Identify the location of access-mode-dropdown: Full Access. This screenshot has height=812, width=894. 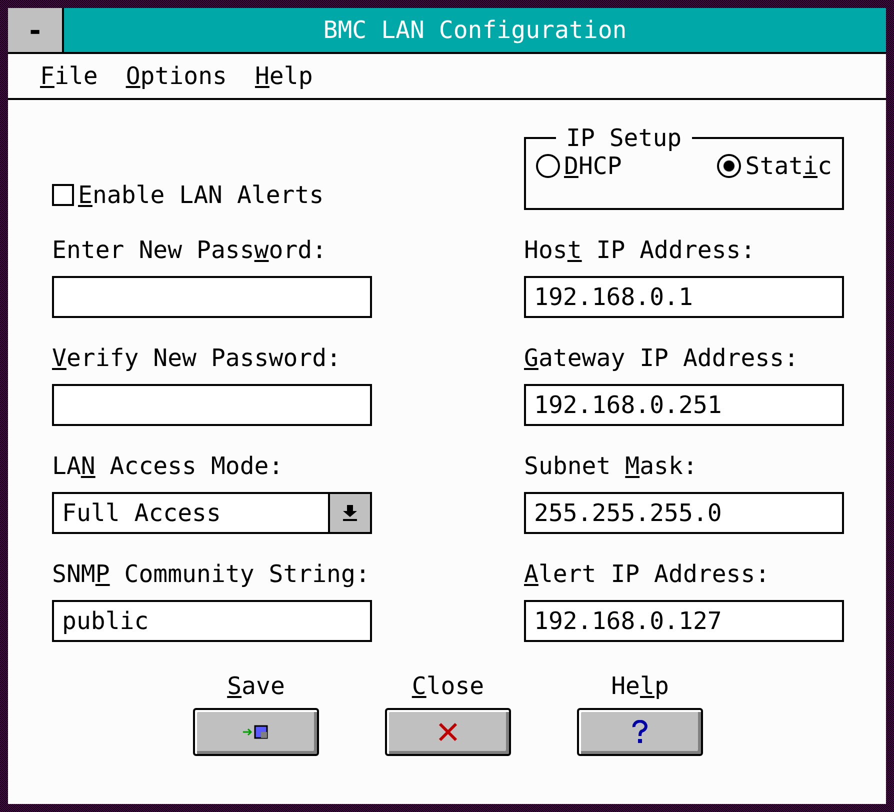
(212, 513).